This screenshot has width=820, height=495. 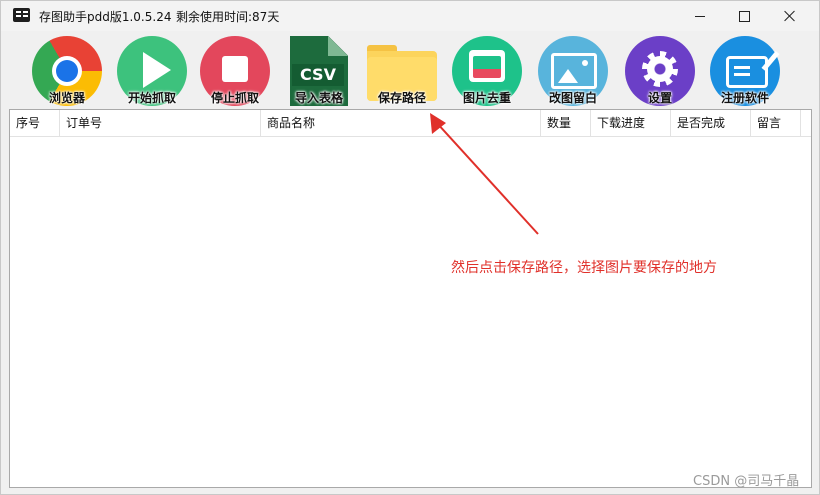 I want to click on remaining-time: 剩余使用时间:87天, so click(x=228, y=17).